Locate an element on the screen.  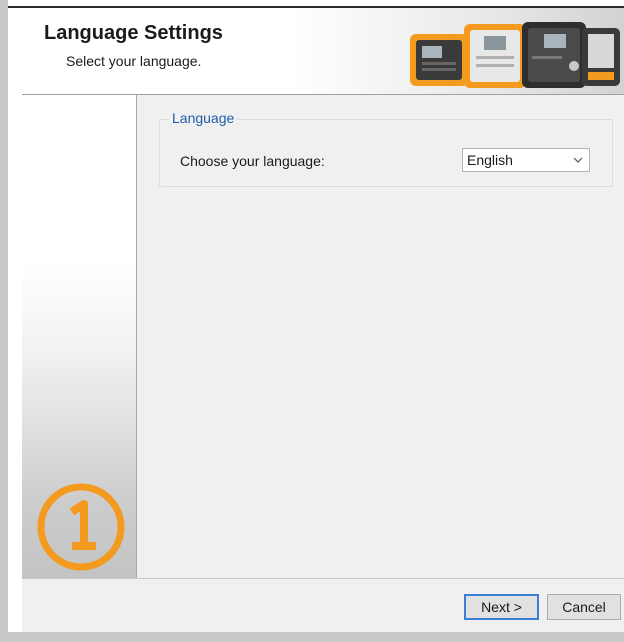
devices-illustration is located at coordinates (515, 55).